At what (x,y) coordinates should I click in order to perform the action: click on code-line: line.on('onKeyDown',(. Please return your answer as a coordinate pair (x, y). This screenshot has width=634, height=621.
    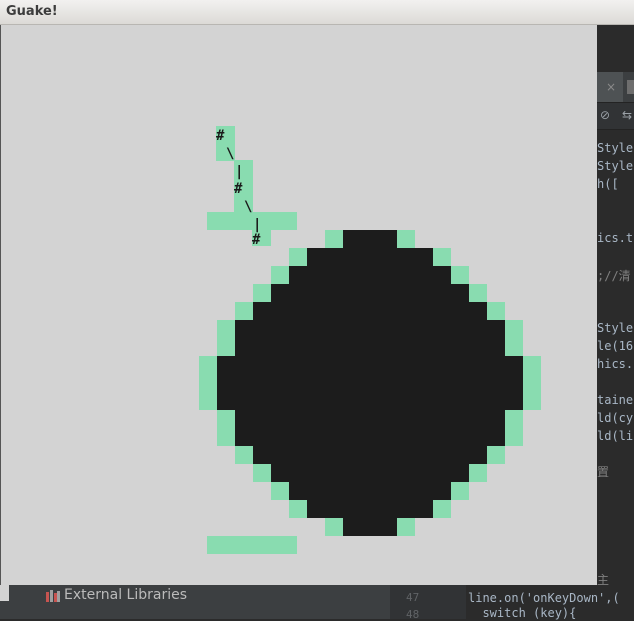
    Looking at the image, I should click on (544, 598).